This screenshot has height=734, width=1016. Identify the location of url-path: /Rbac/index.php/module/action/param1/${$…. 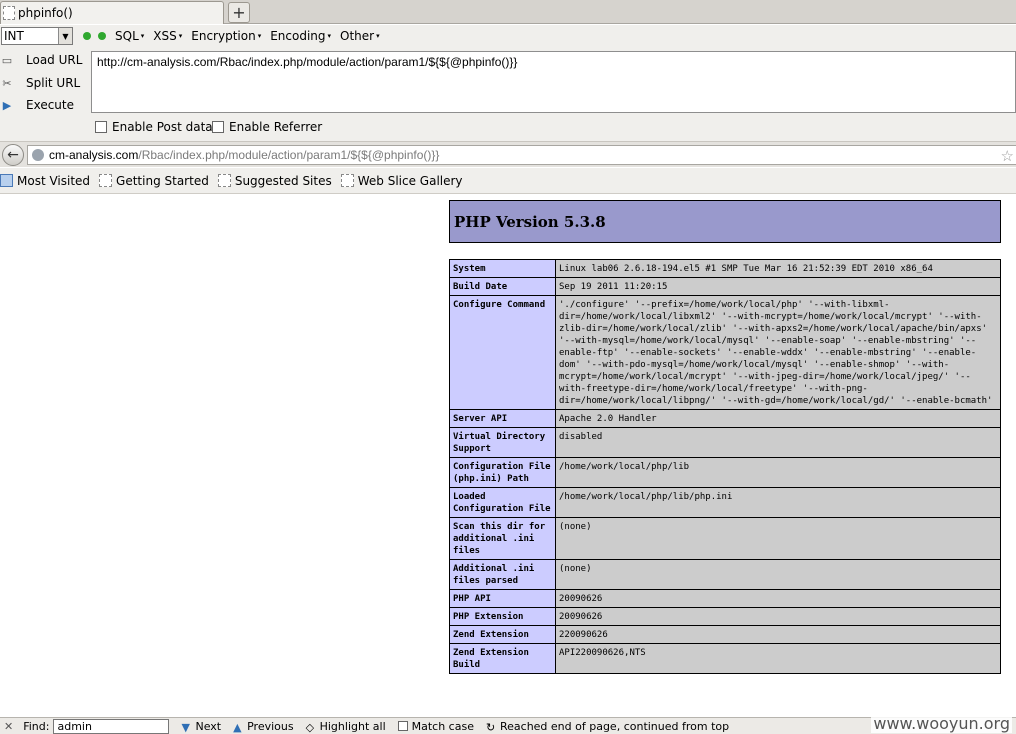
(289, 155).